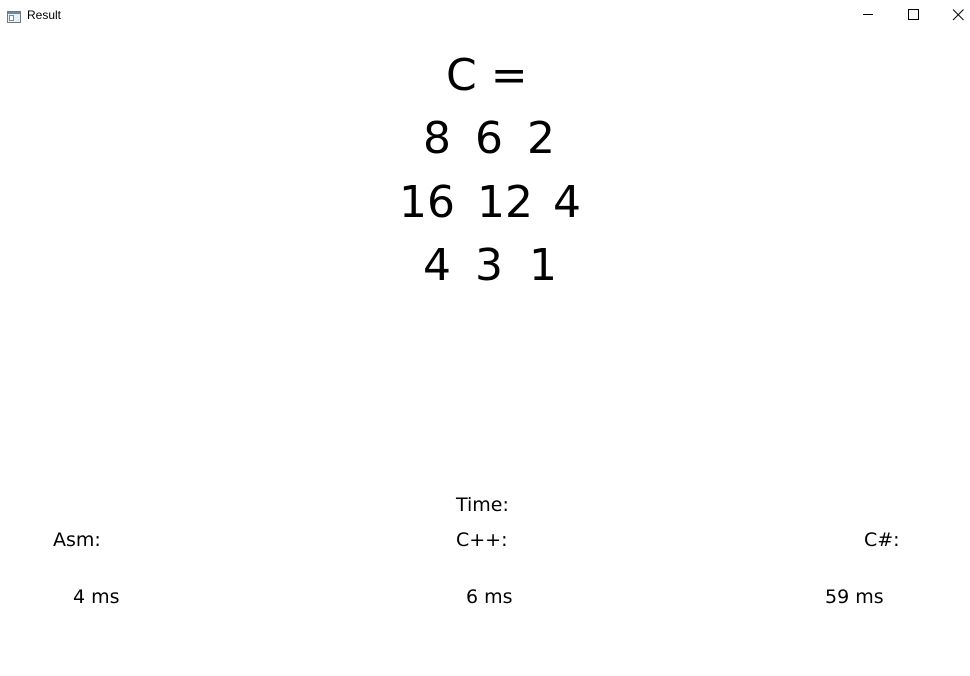 The width and height of the screenshot is (970, 676). Describe the element at coordinates (882, 540) in the screenshot. I see `csharp-label: C#:` at that location.